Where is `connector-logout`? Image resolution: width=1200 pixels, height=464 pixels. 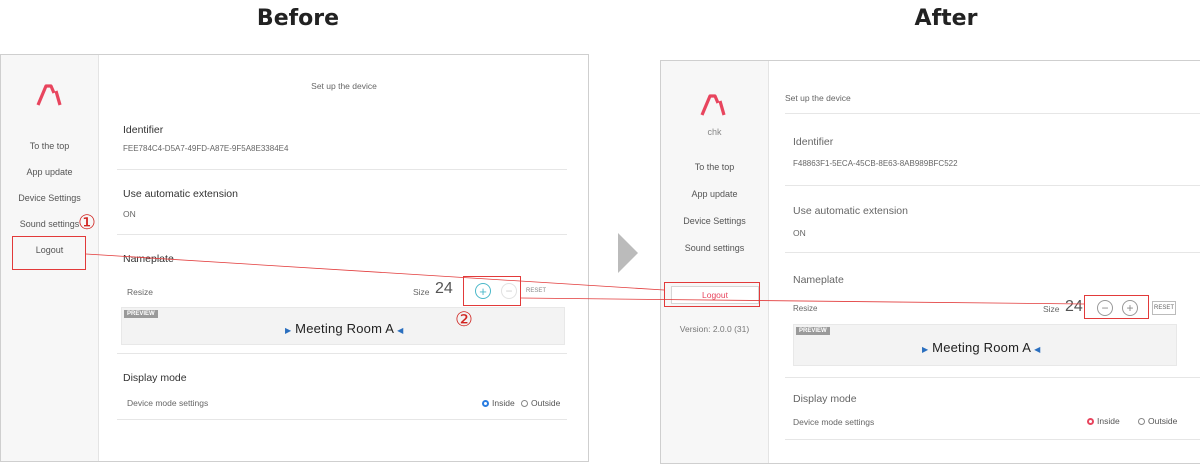 connector-logout is located at coordinates (375, 272).